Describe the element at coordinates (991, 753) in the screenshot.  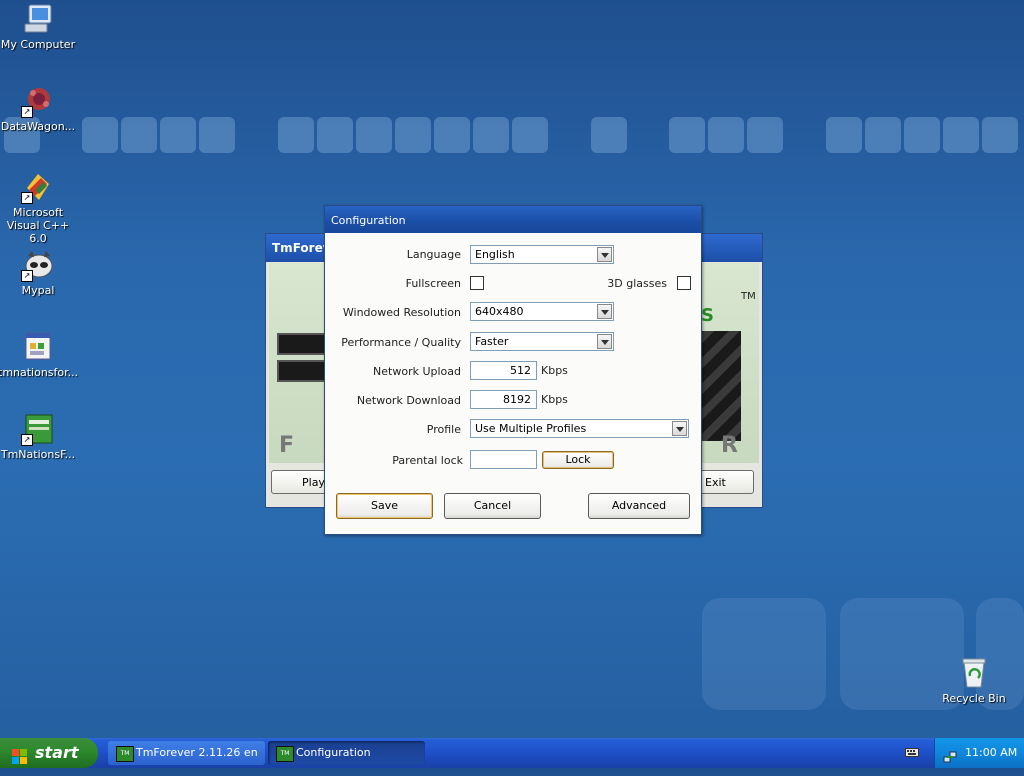
I see `clock: 11:00 AM` at that location.